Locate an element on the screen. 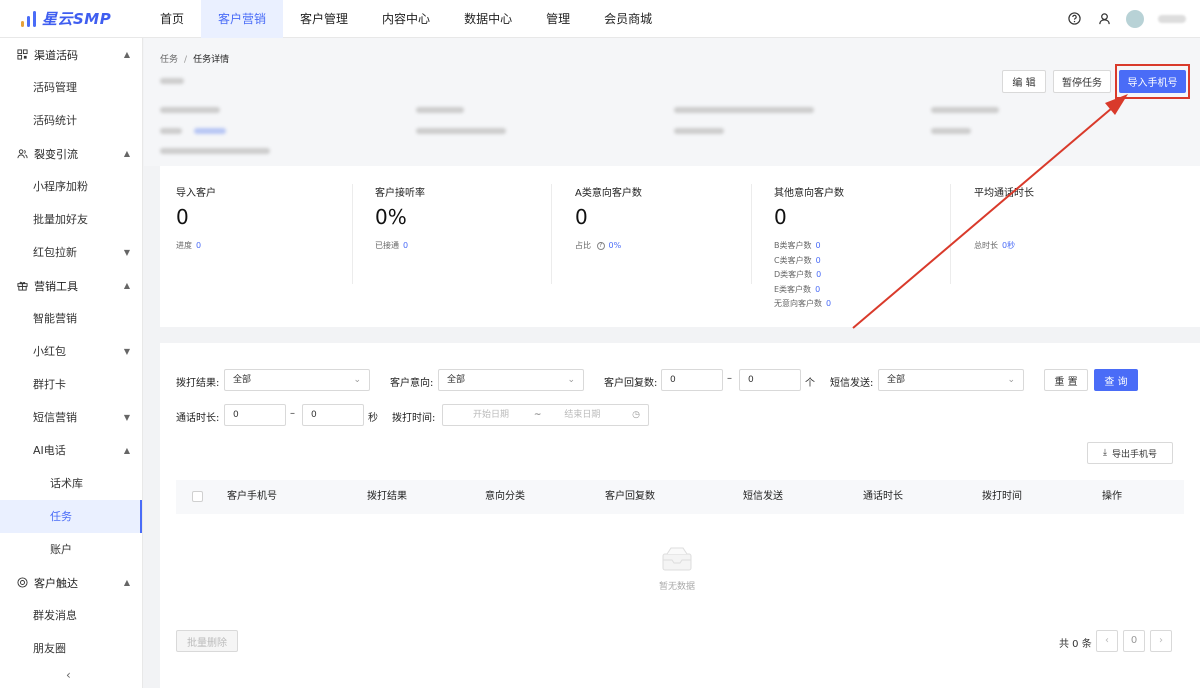 Image resolution: width=1200 pixels, height=688 pixels. reply-min-input: 0 is located at coordinates (692, 380).